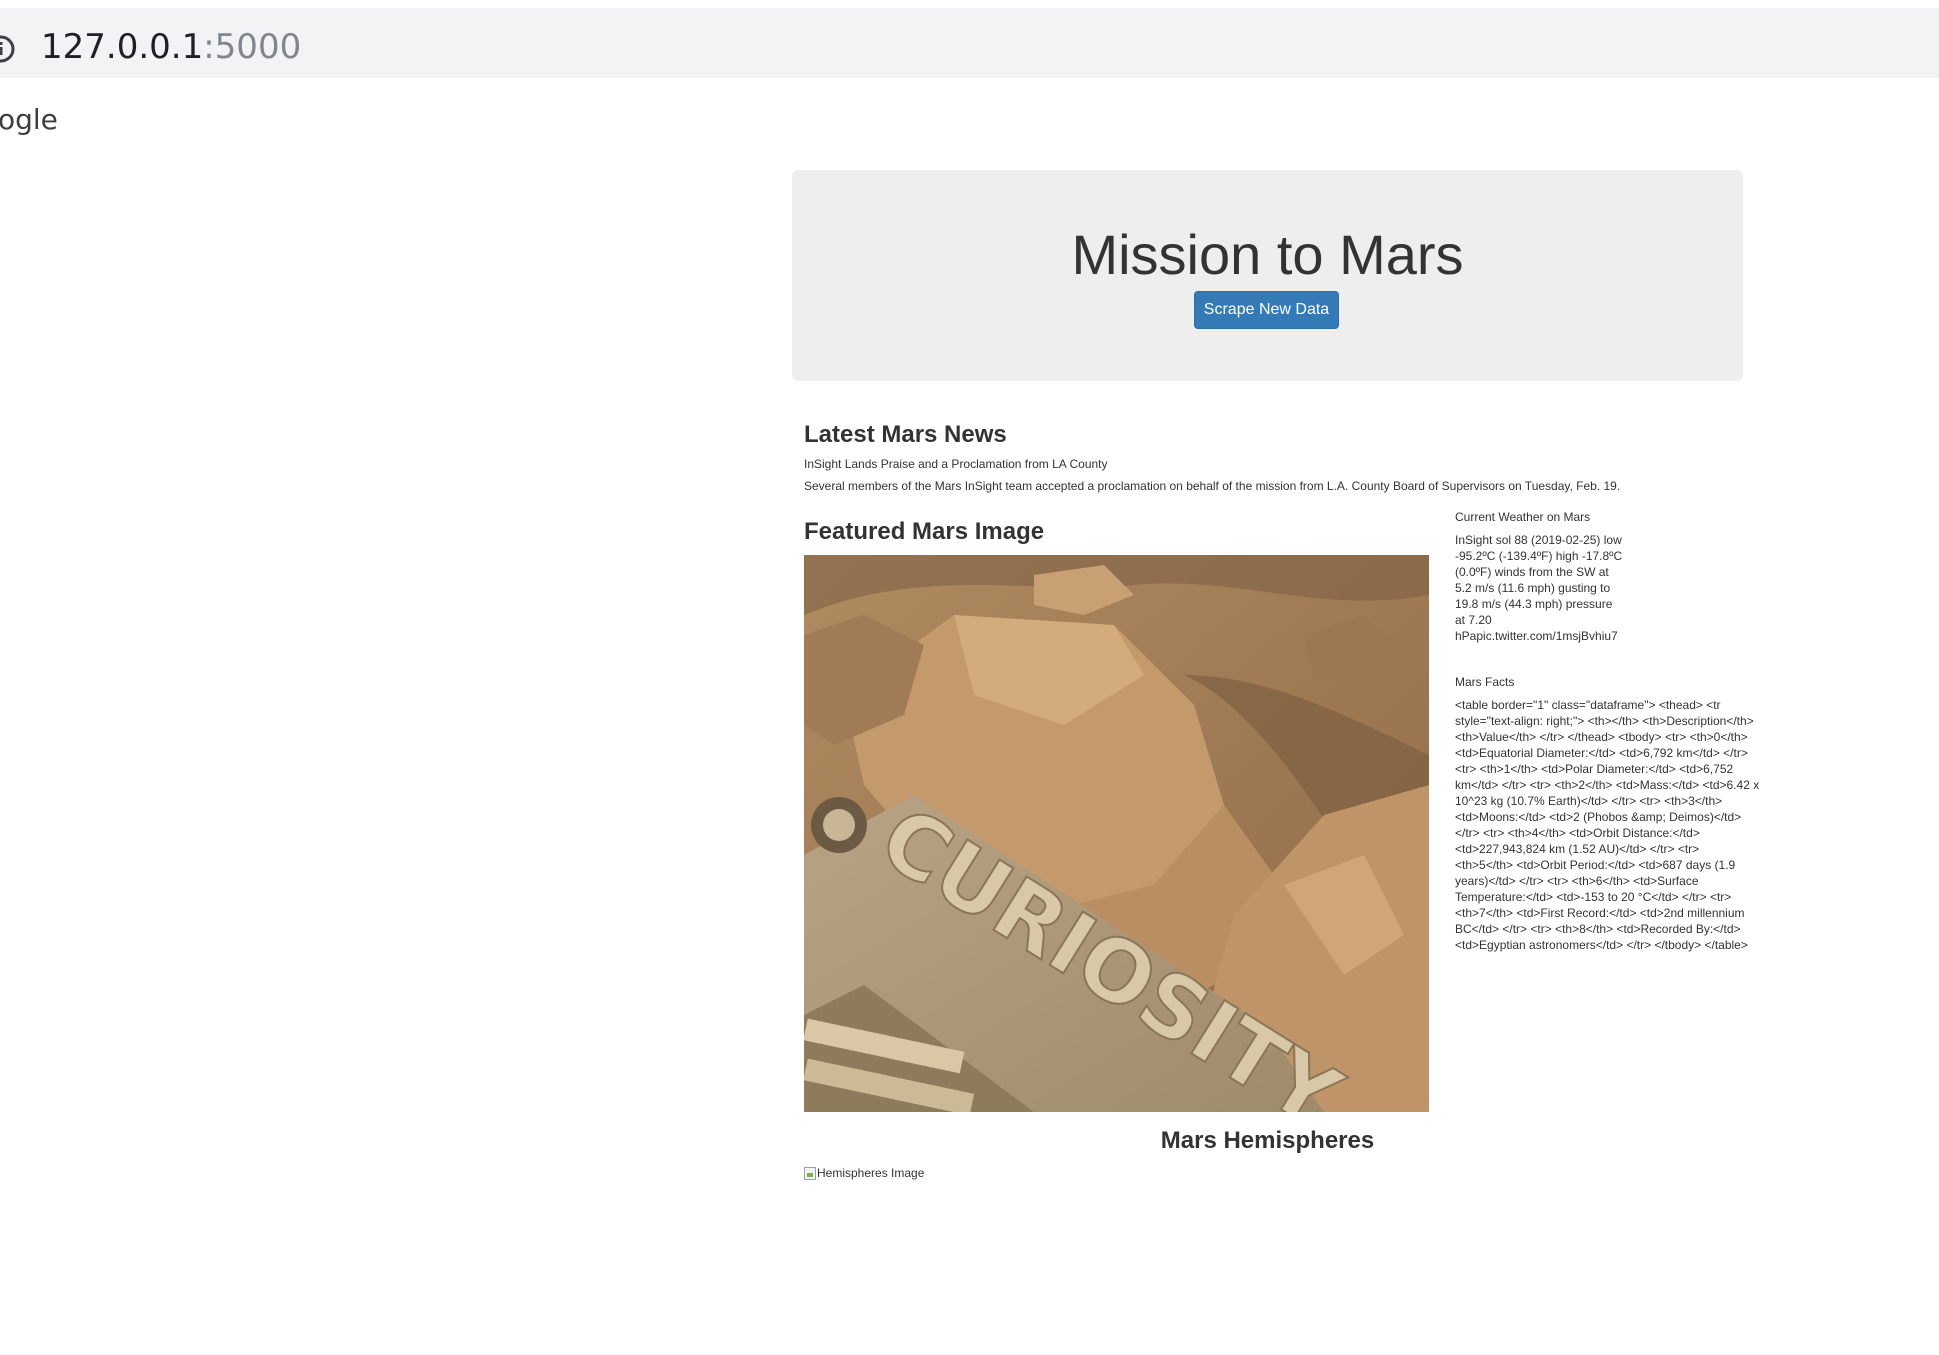 This screenshot has height=1355, width=1939. What do you see at coordinates (8, 49) in the screenshot?
I see `info-icon` at bounding box center [8, 49].